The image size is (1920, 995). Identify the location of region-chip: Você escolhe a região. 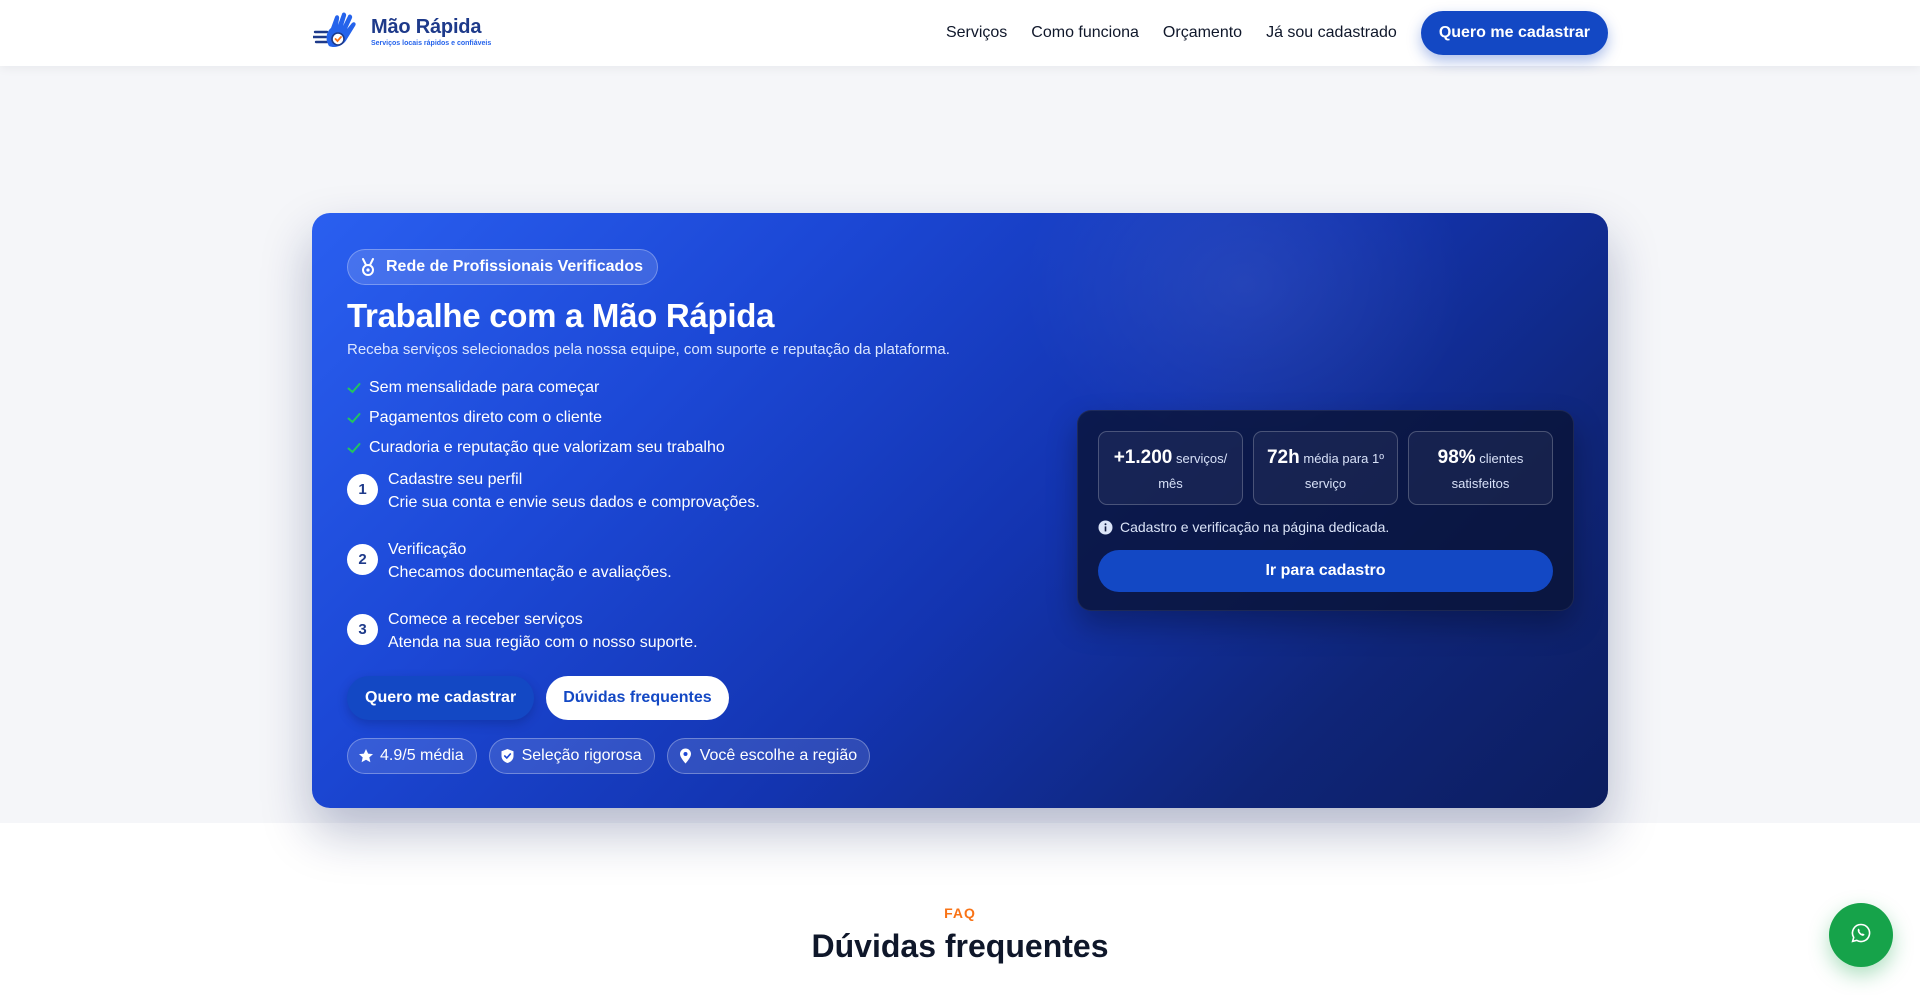
(768, 756).